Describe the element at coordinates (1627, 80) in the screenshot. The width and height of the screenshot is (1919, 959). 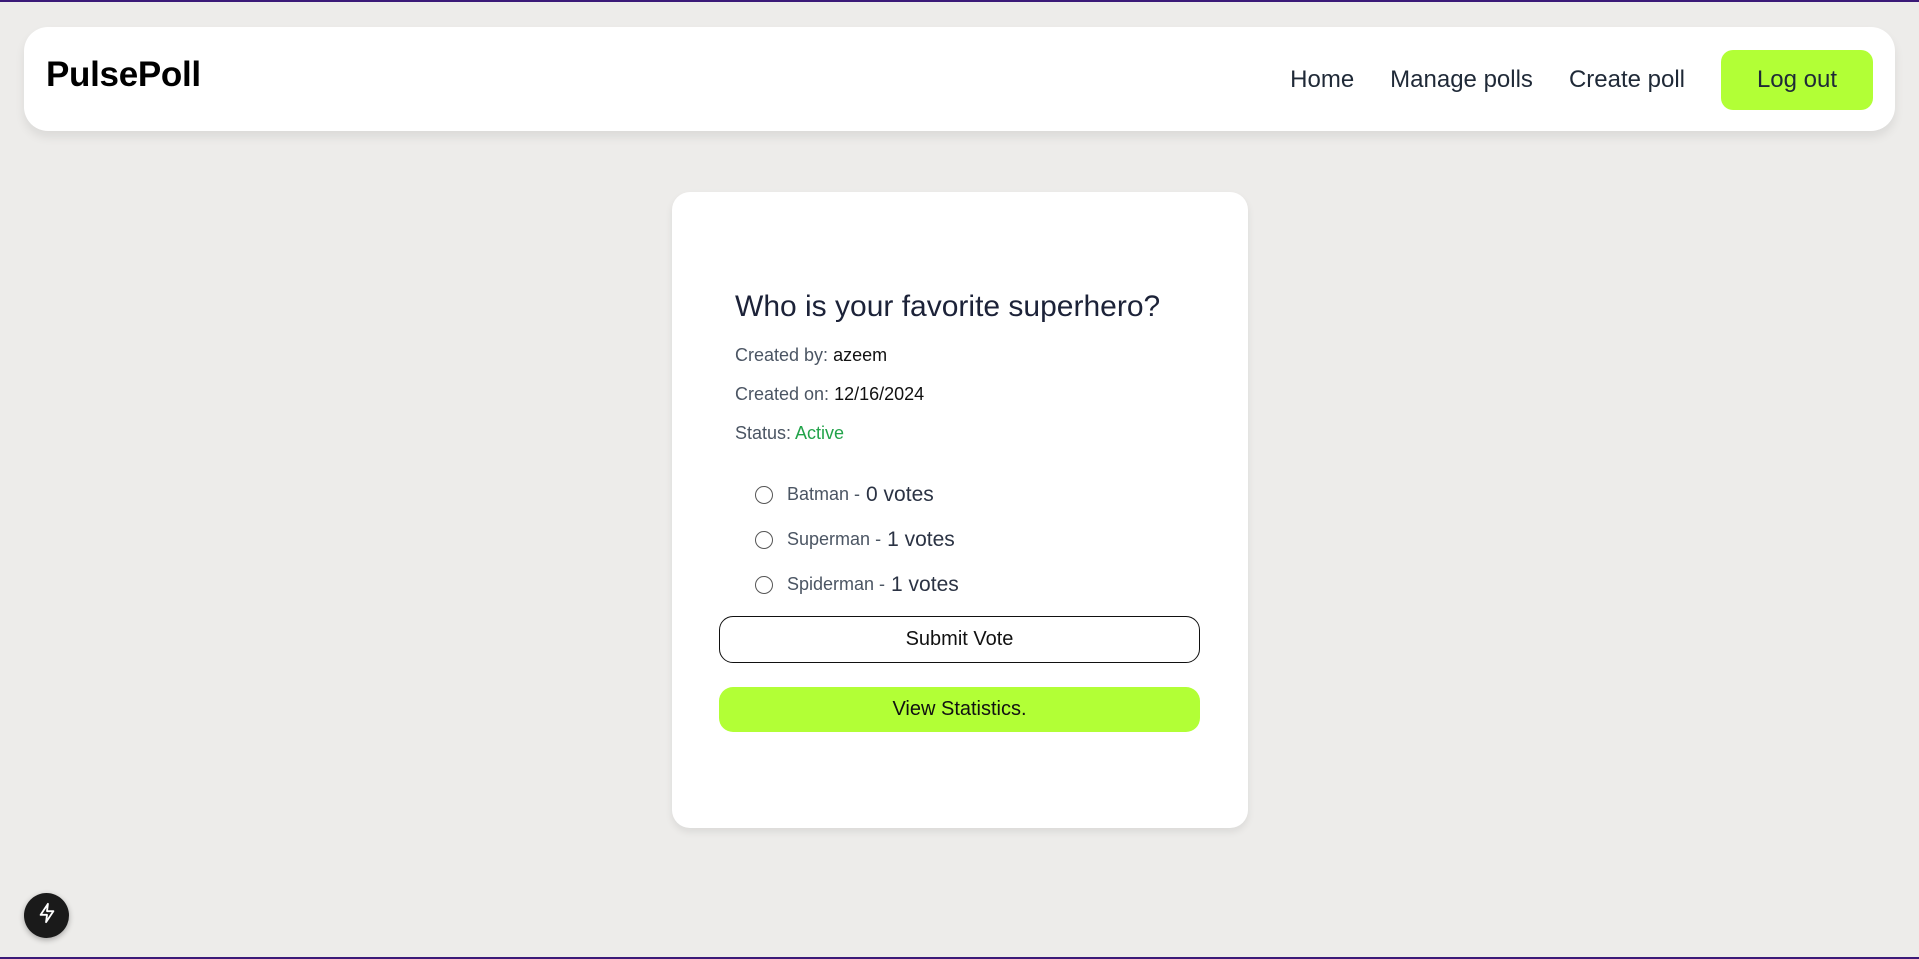
I see `nav-create-poll-link: Create poll` at that location.